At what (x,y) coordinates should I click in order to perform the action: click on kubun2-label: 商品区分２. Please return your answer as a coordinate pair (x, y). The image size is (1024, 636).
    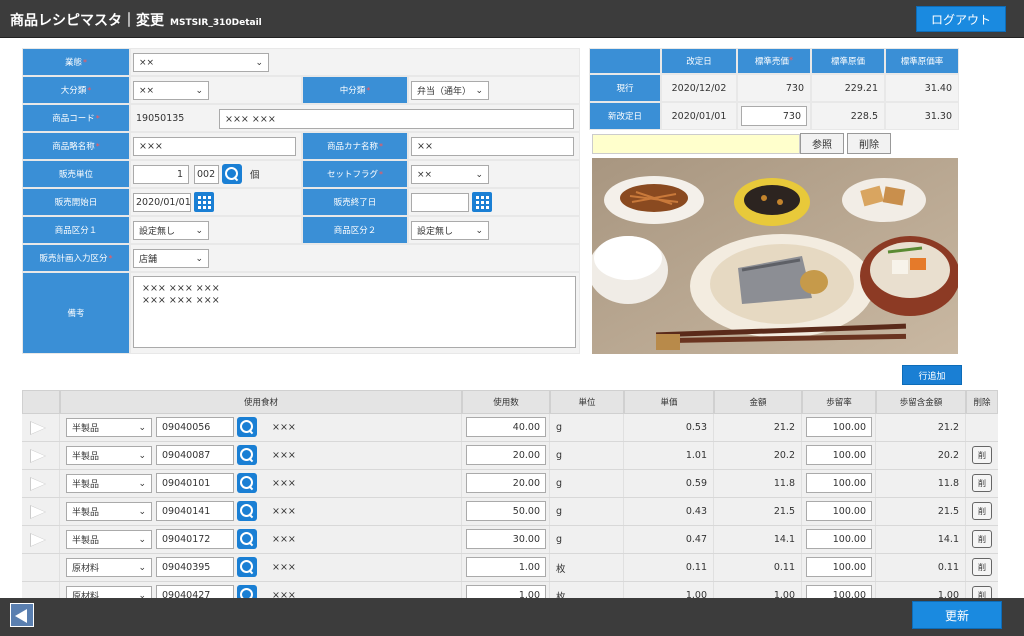
    Looking at the image, I should click on (355, 230).